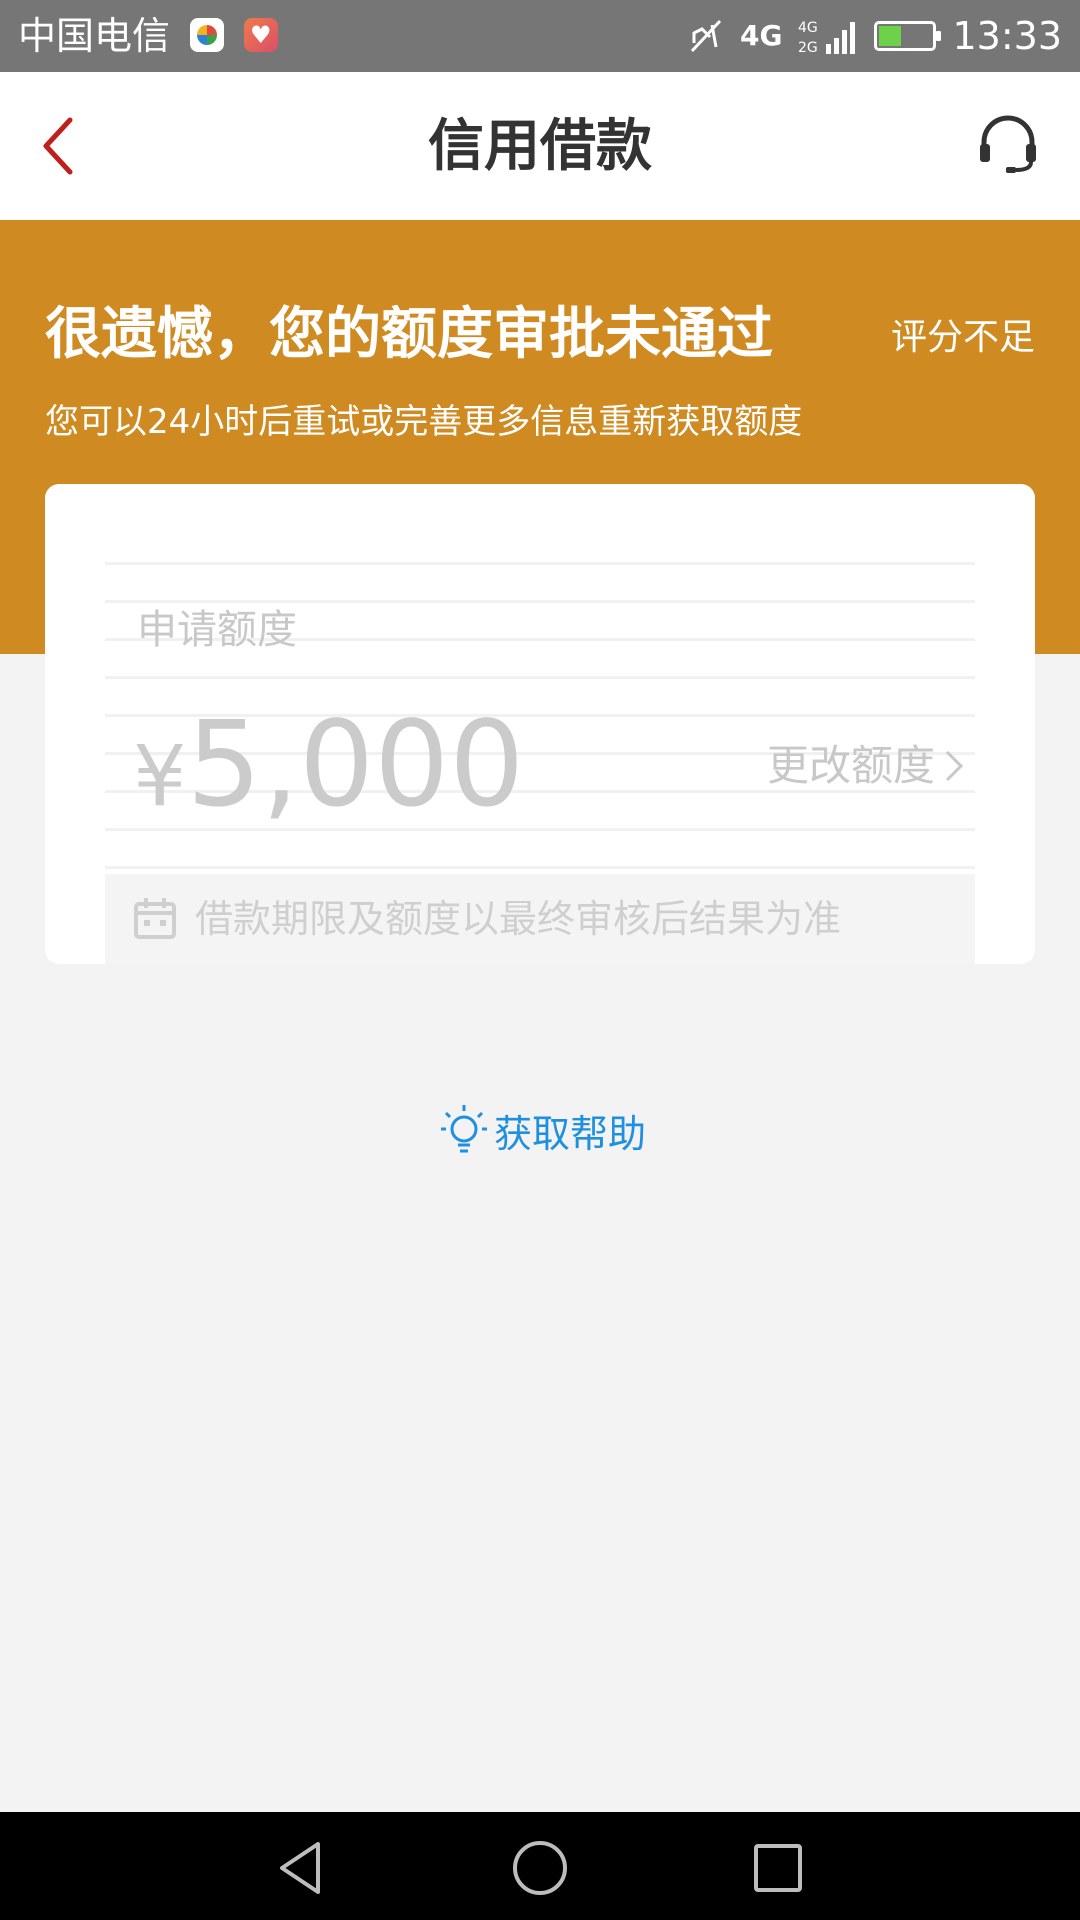  What do you see at coordinates (207, 35) in the screenshot?
I see `notification-app-icon` at bounding box center [207, 35].